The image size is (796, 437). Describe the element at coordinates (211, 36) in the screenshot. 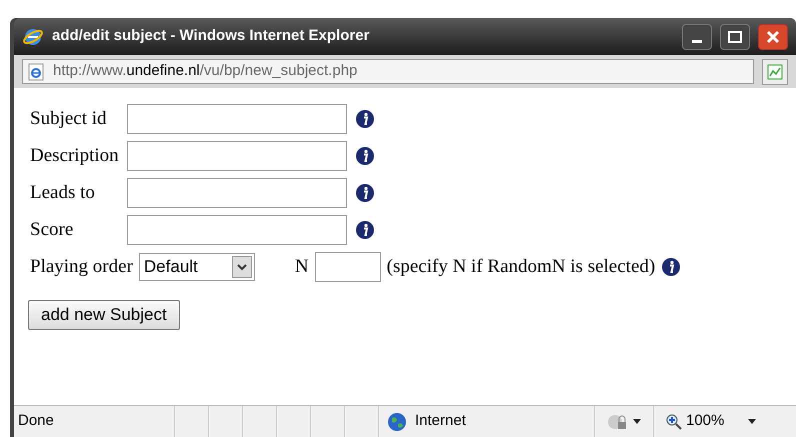

I see `window-title: add/edit subject - Windows Internet Explorer` at that location.